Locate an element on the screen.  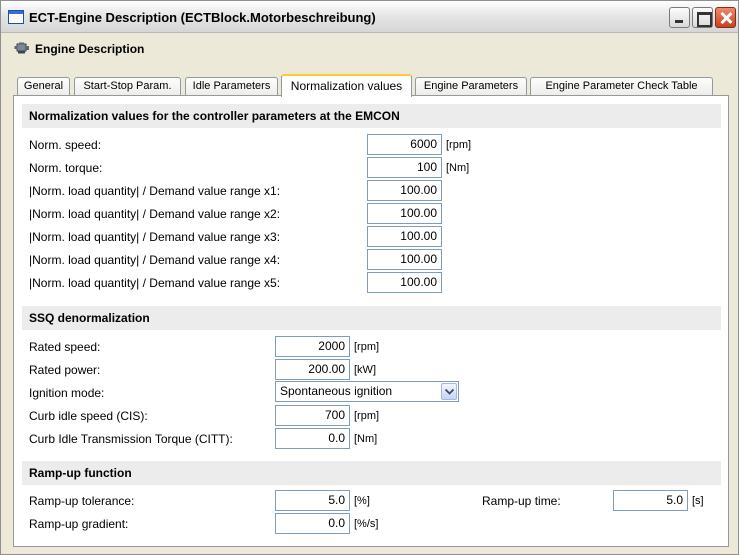
rated-power-label: Rated power: is located at coordinates (65, 370).